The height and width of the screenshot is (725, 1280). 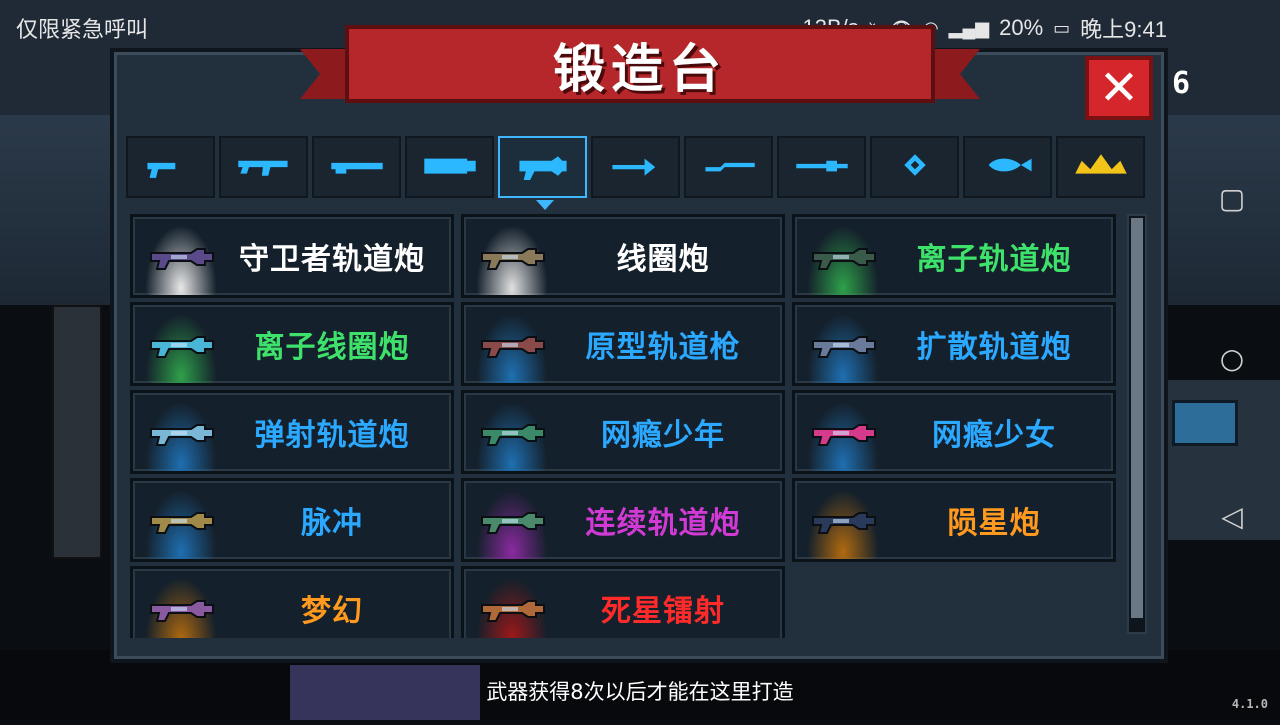 I want to click on category-tabs, so click(x=635, y=173).